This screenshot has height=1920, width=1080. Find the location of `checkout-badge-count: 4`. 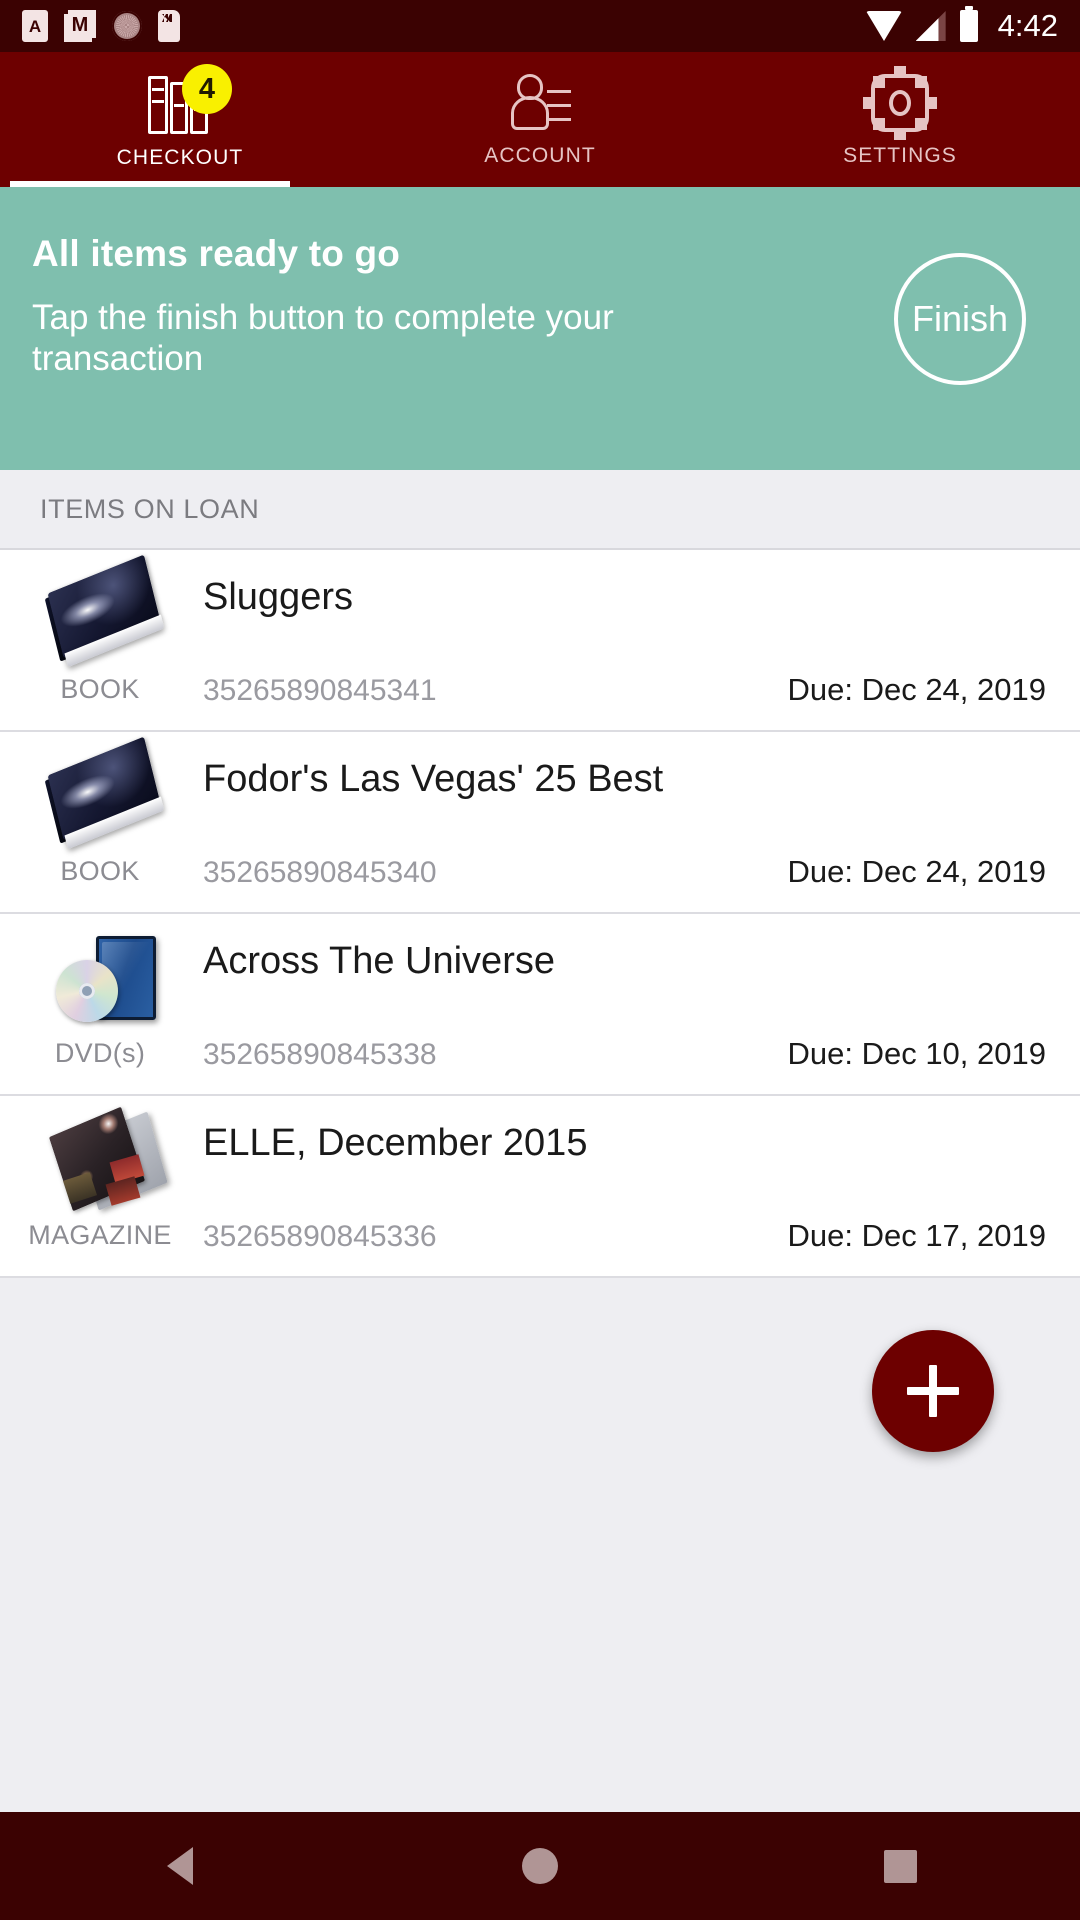

checkout-badge-count: 4 is located at coordinates (207, 89).